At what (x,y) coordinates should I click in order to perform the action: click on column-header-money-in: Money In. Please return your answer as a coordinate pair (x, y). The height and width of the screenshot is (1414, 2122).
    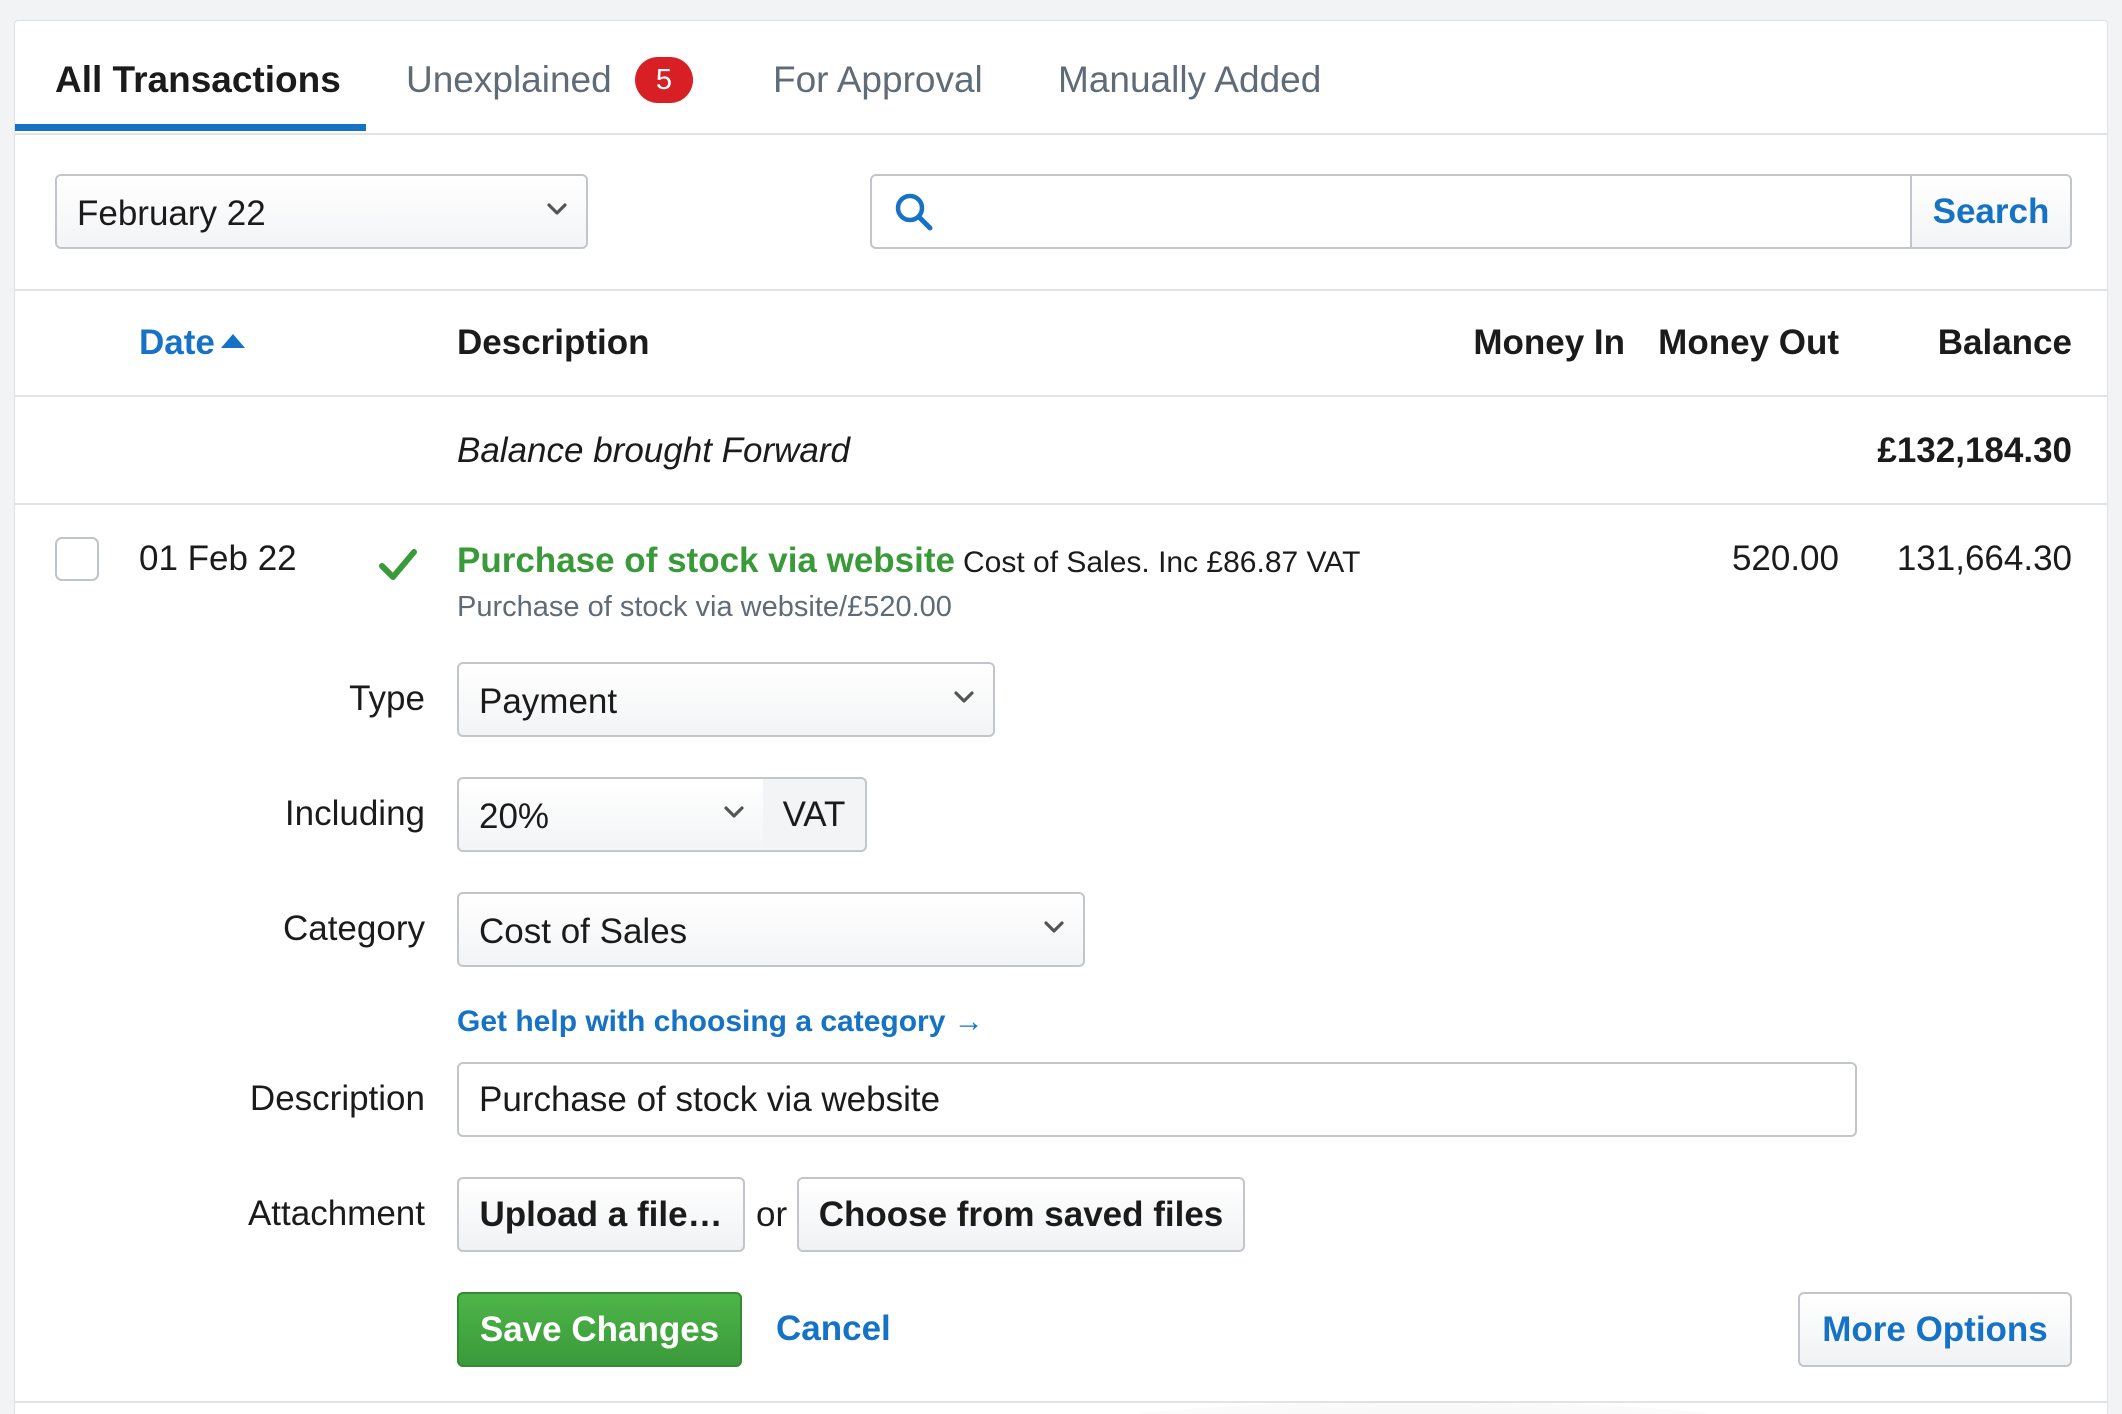
    Looking at the image, I should click on (1549, 342).